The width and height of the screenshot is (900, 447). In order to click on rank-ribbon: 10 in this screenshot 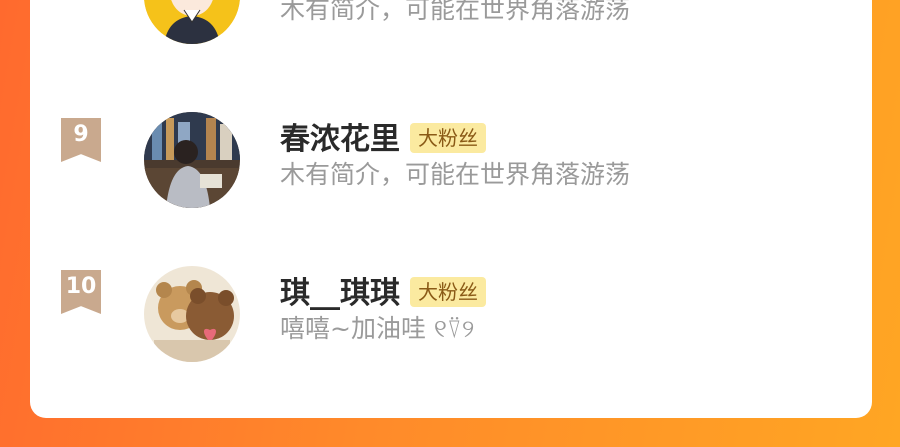, I will do `click(81, 292)`.